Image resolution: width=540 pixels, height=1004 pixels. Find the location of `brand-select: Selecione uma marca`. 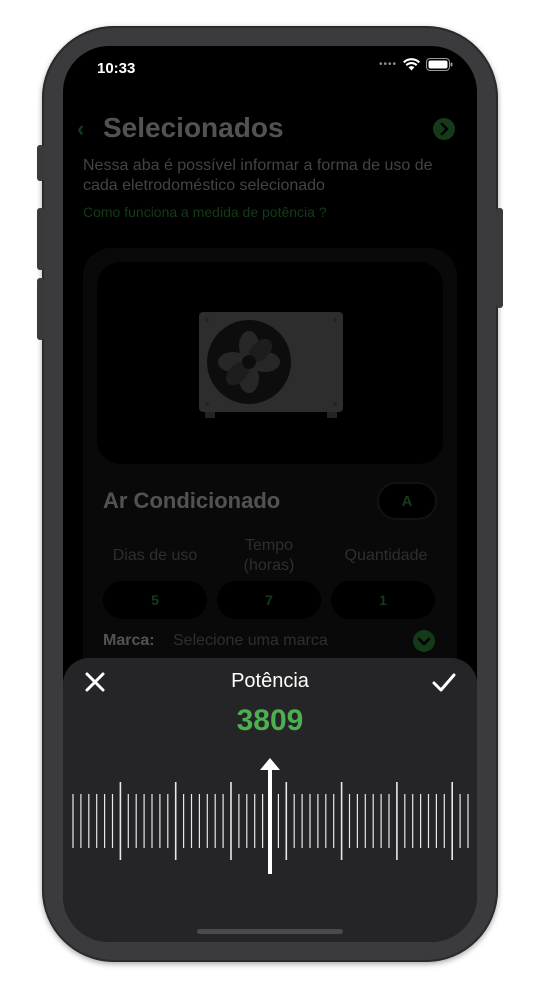

brand-select: Selecione uma marca is located at coordinates (250, 641).